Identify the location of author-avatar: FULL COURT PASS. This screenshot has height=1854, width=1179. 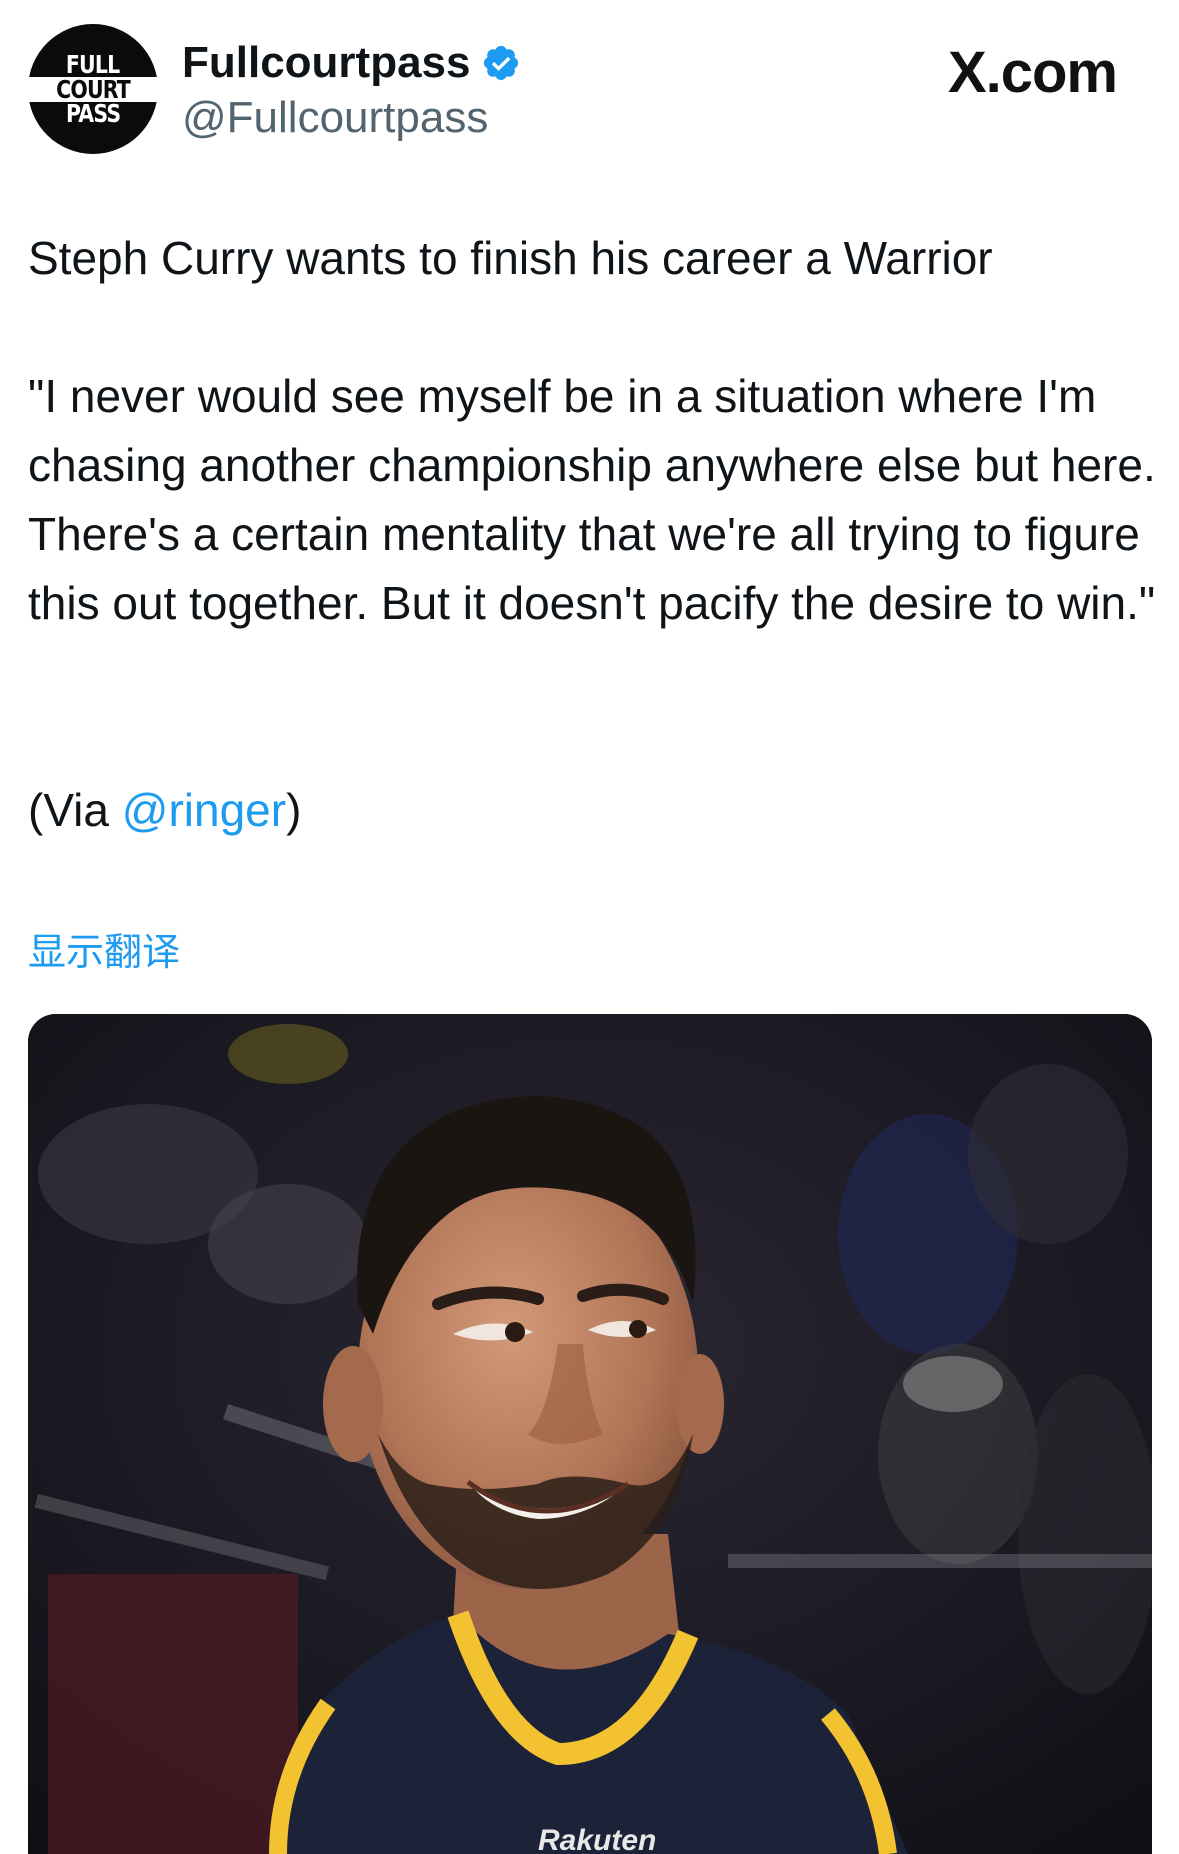
(93, 89).